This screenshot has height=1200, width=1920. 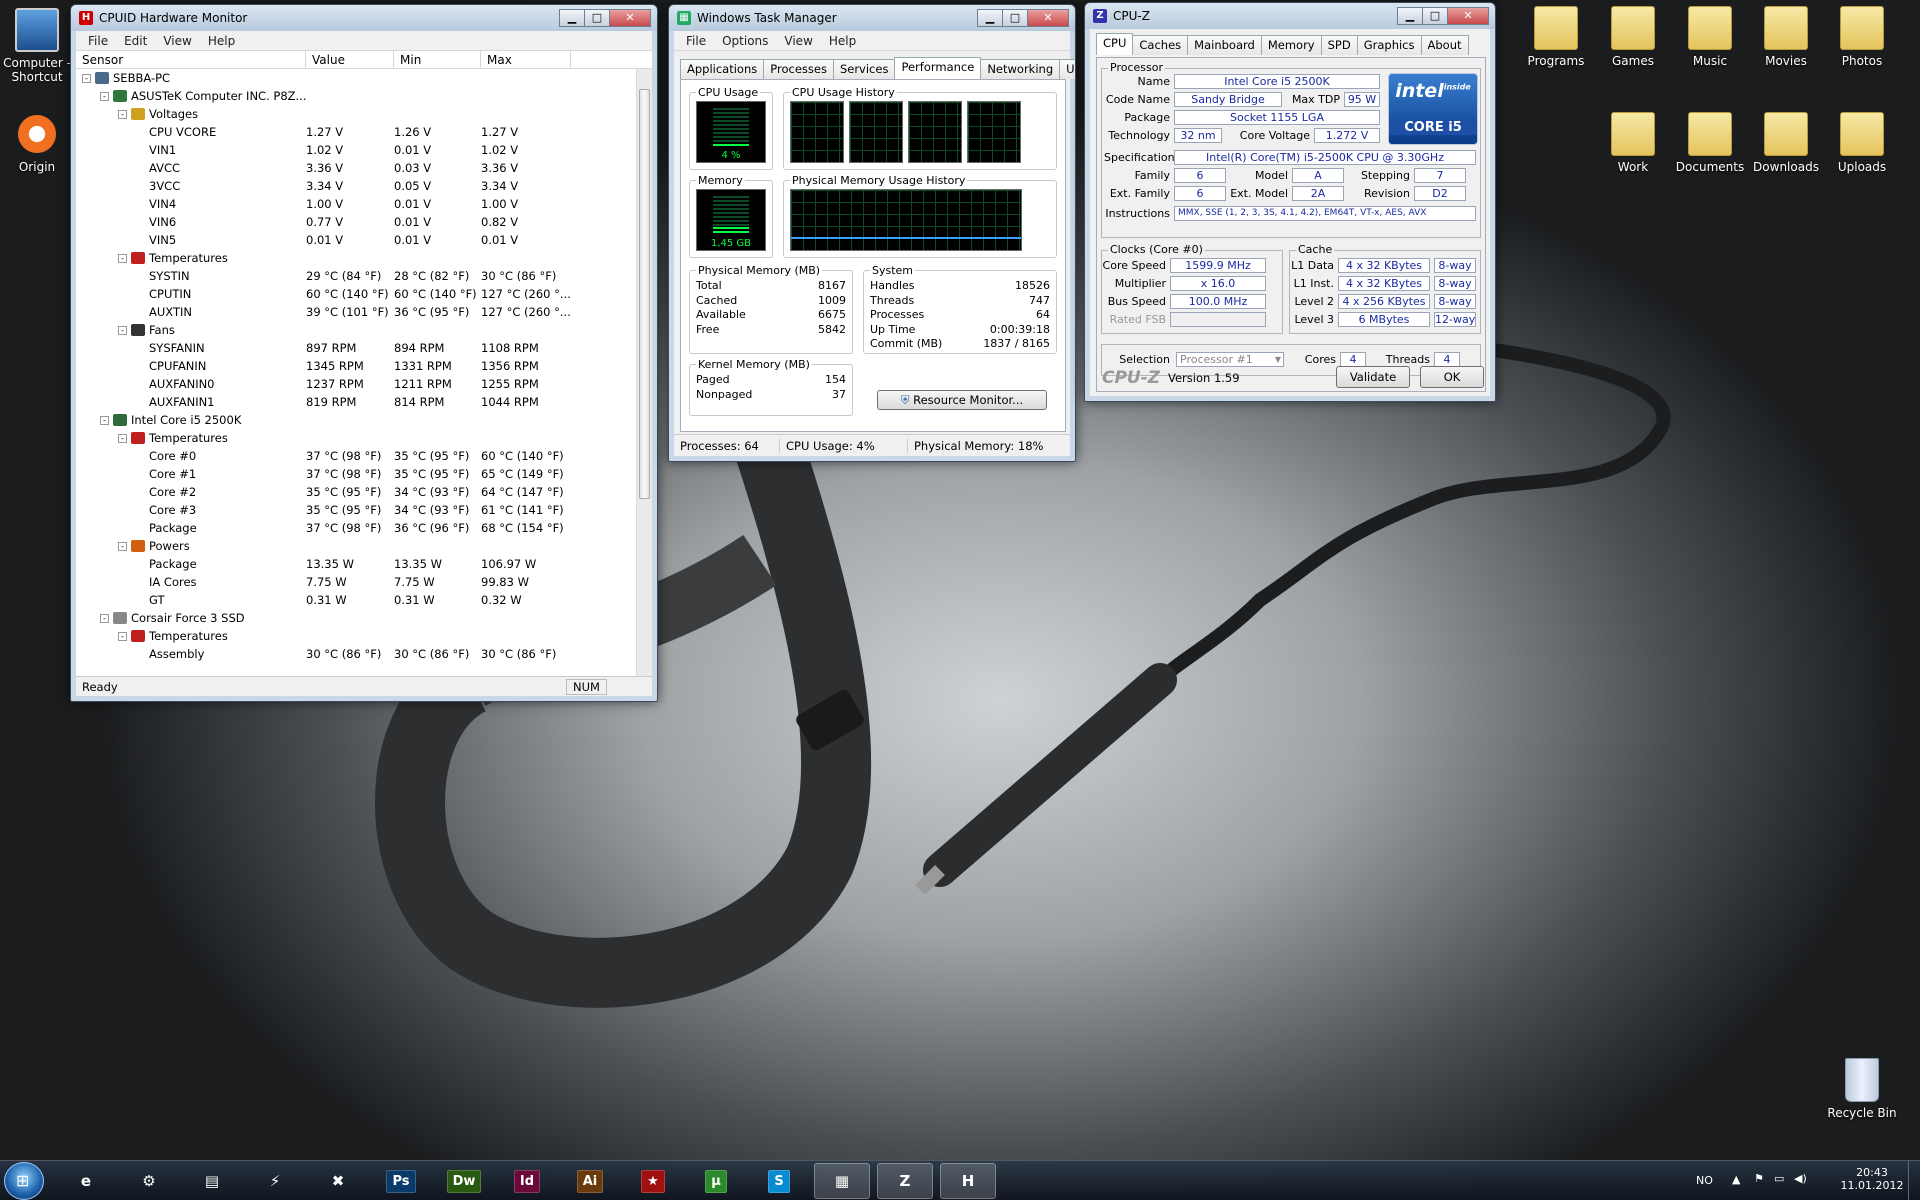 I want to click on tab-caches: Caches, so click(x=1160, y=45).